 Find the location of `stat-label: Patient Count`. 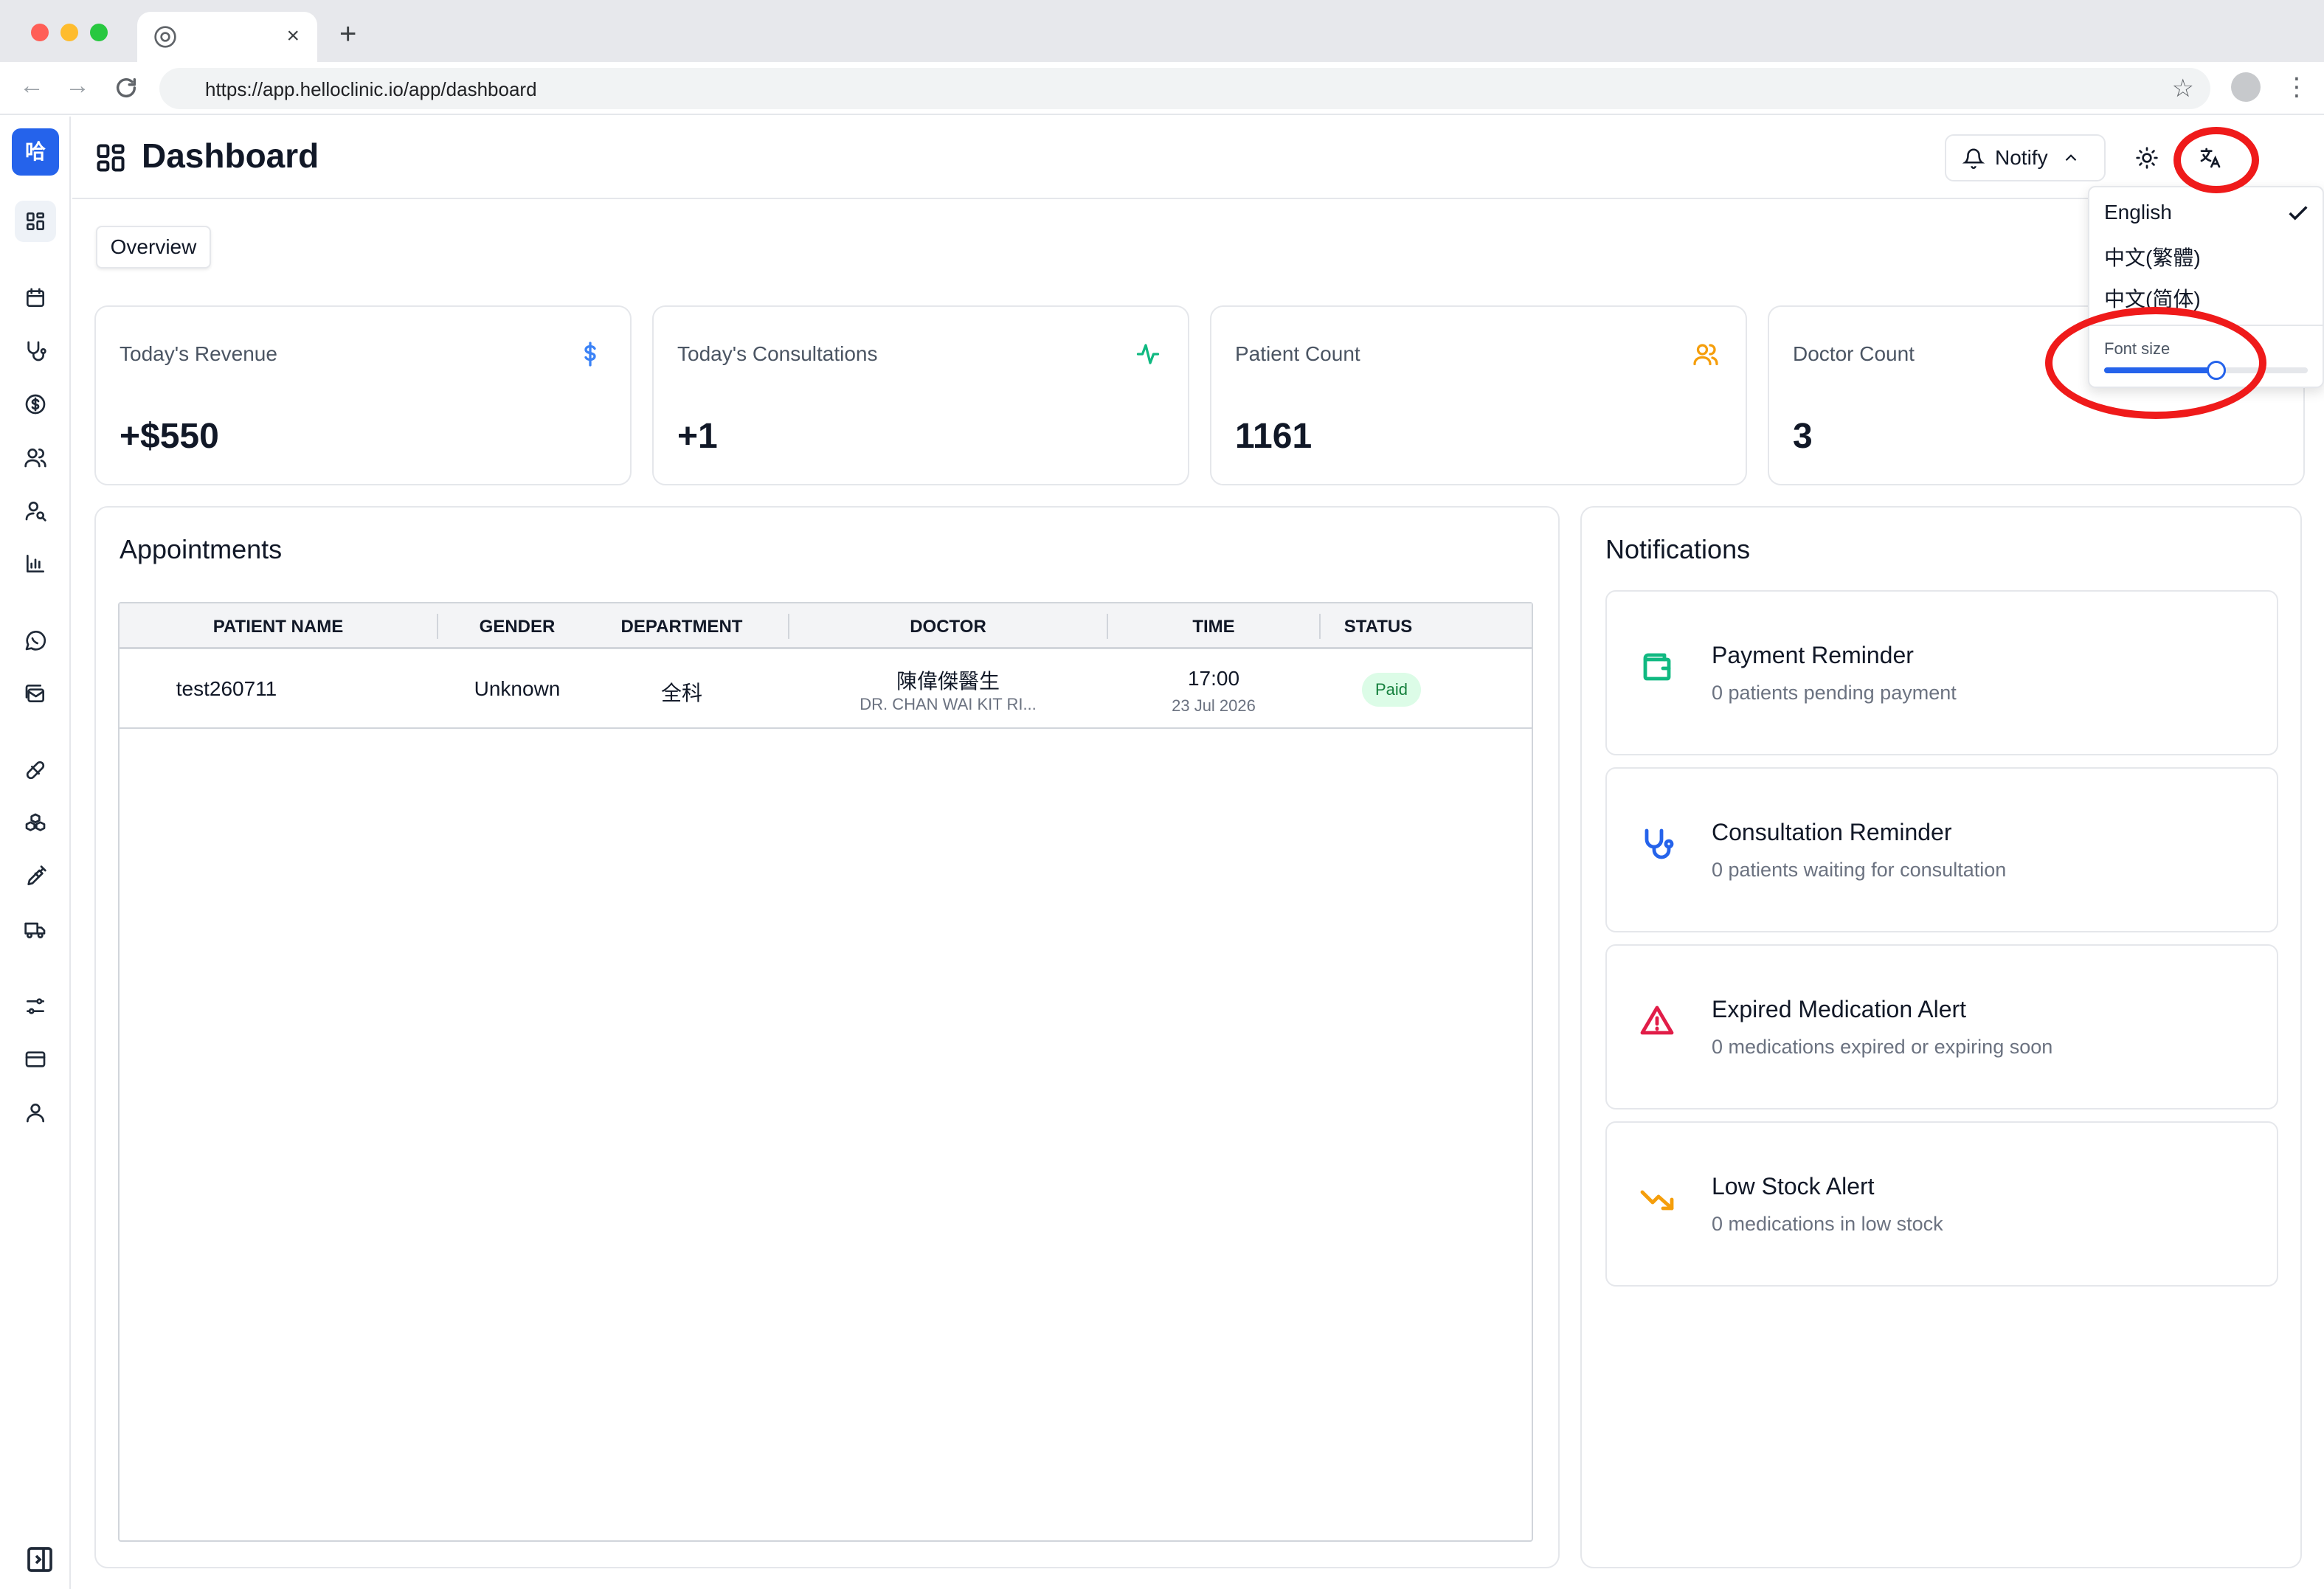

stat-label: Patient Count is located at coordinates (1297, 354).